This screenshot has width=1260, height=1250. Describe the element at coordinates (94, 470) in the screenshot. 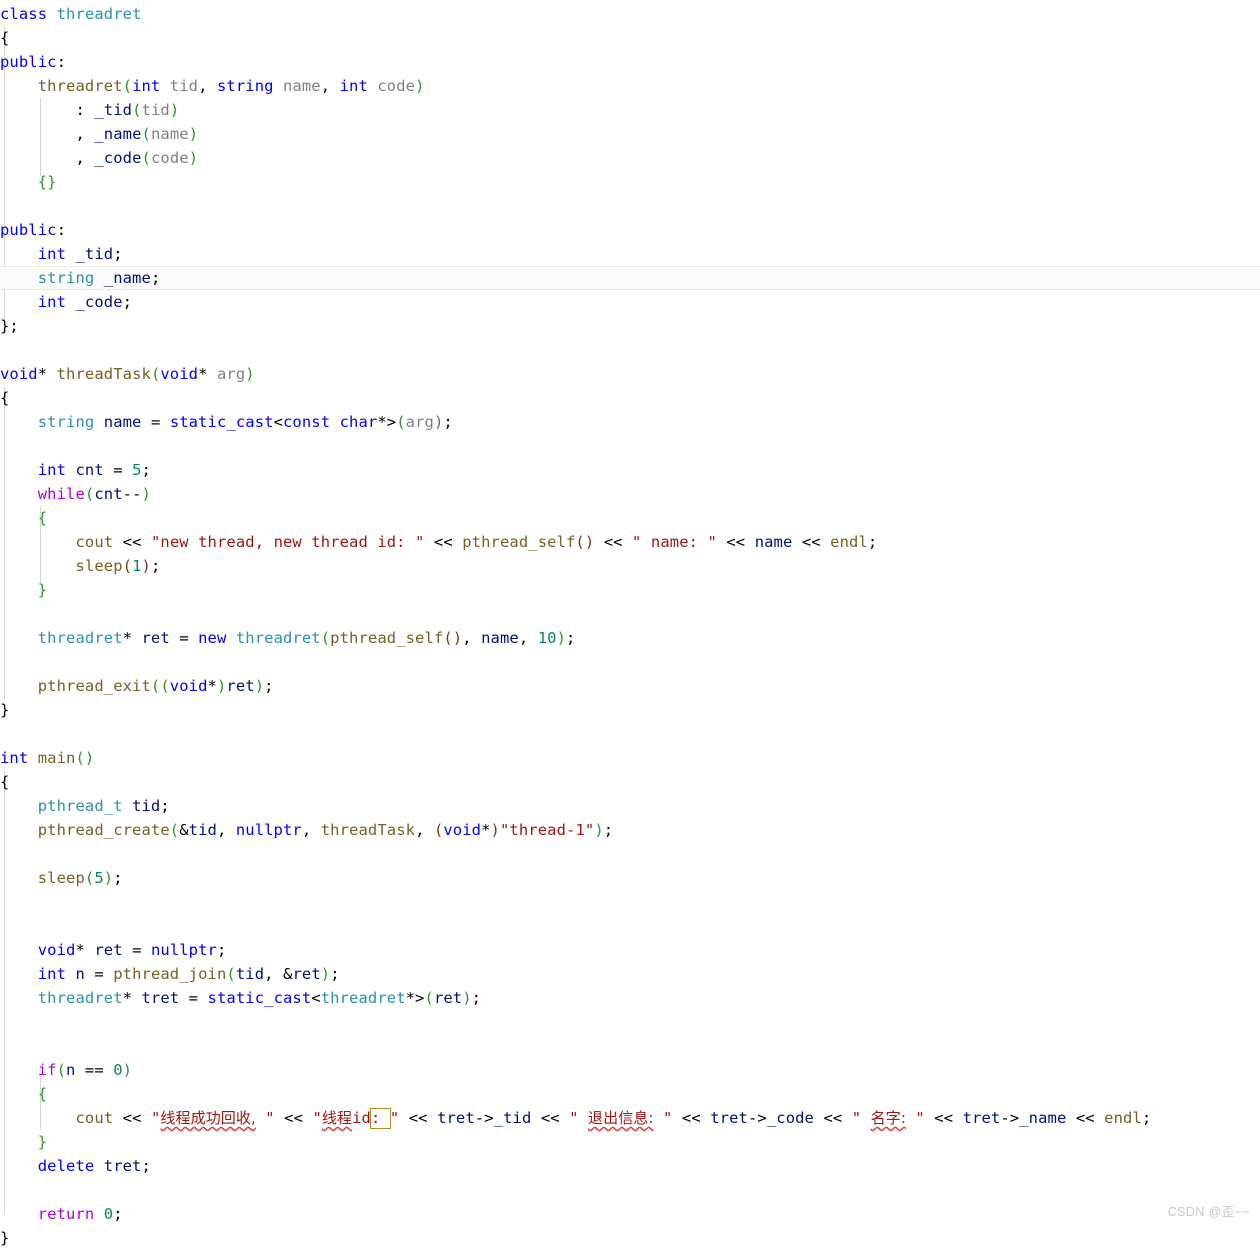

I see `code-line: int cnt = 5;` at that location.